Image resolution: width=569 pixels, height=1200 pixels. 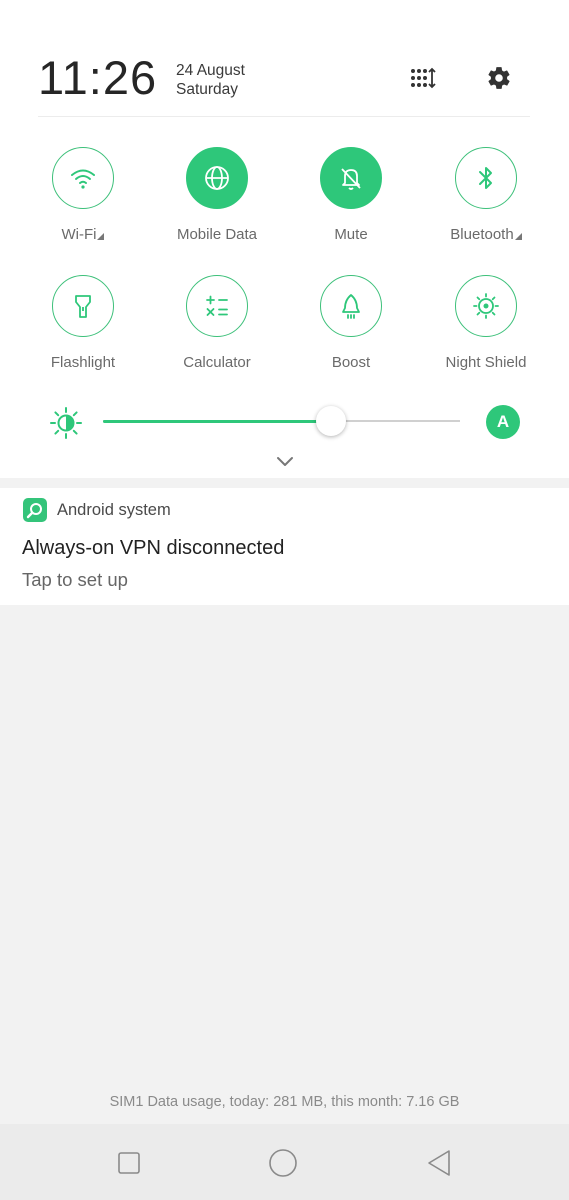 I want to click on date-text: 24 August, so click(x=210, y=70).